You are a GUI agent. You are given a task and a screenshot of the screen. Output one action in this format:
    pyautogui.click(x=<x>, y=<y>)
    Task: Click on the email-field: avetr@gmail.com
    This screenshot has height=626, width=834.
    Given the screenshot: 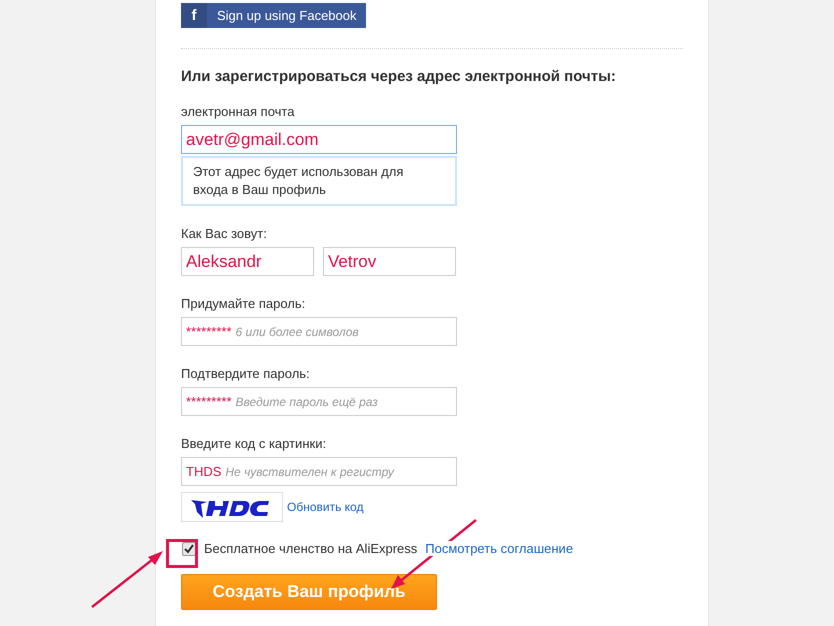 What is the action you would take?
    pyautogui.click(x=319, y=139)
    